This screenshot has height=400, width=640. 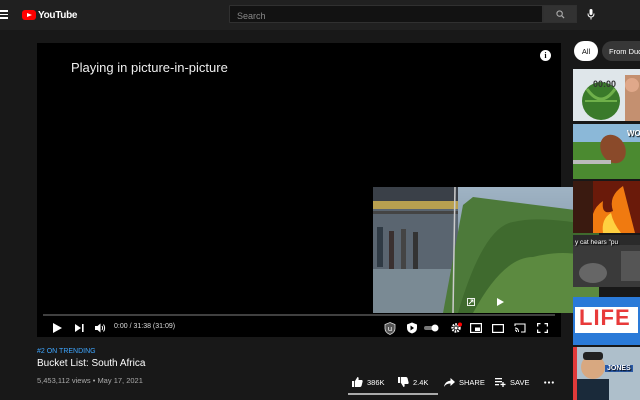 I want to click on cast-icon, so click(x=520, y=328).